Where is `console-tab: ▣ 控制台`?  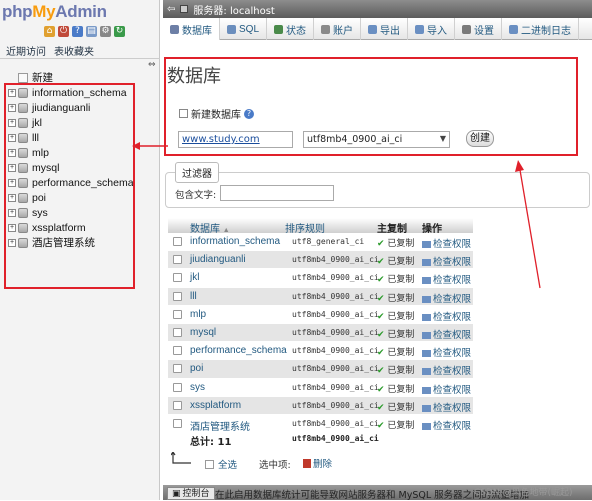
console-tab: ▣ 控制台 is located at coordinates (191, 493).